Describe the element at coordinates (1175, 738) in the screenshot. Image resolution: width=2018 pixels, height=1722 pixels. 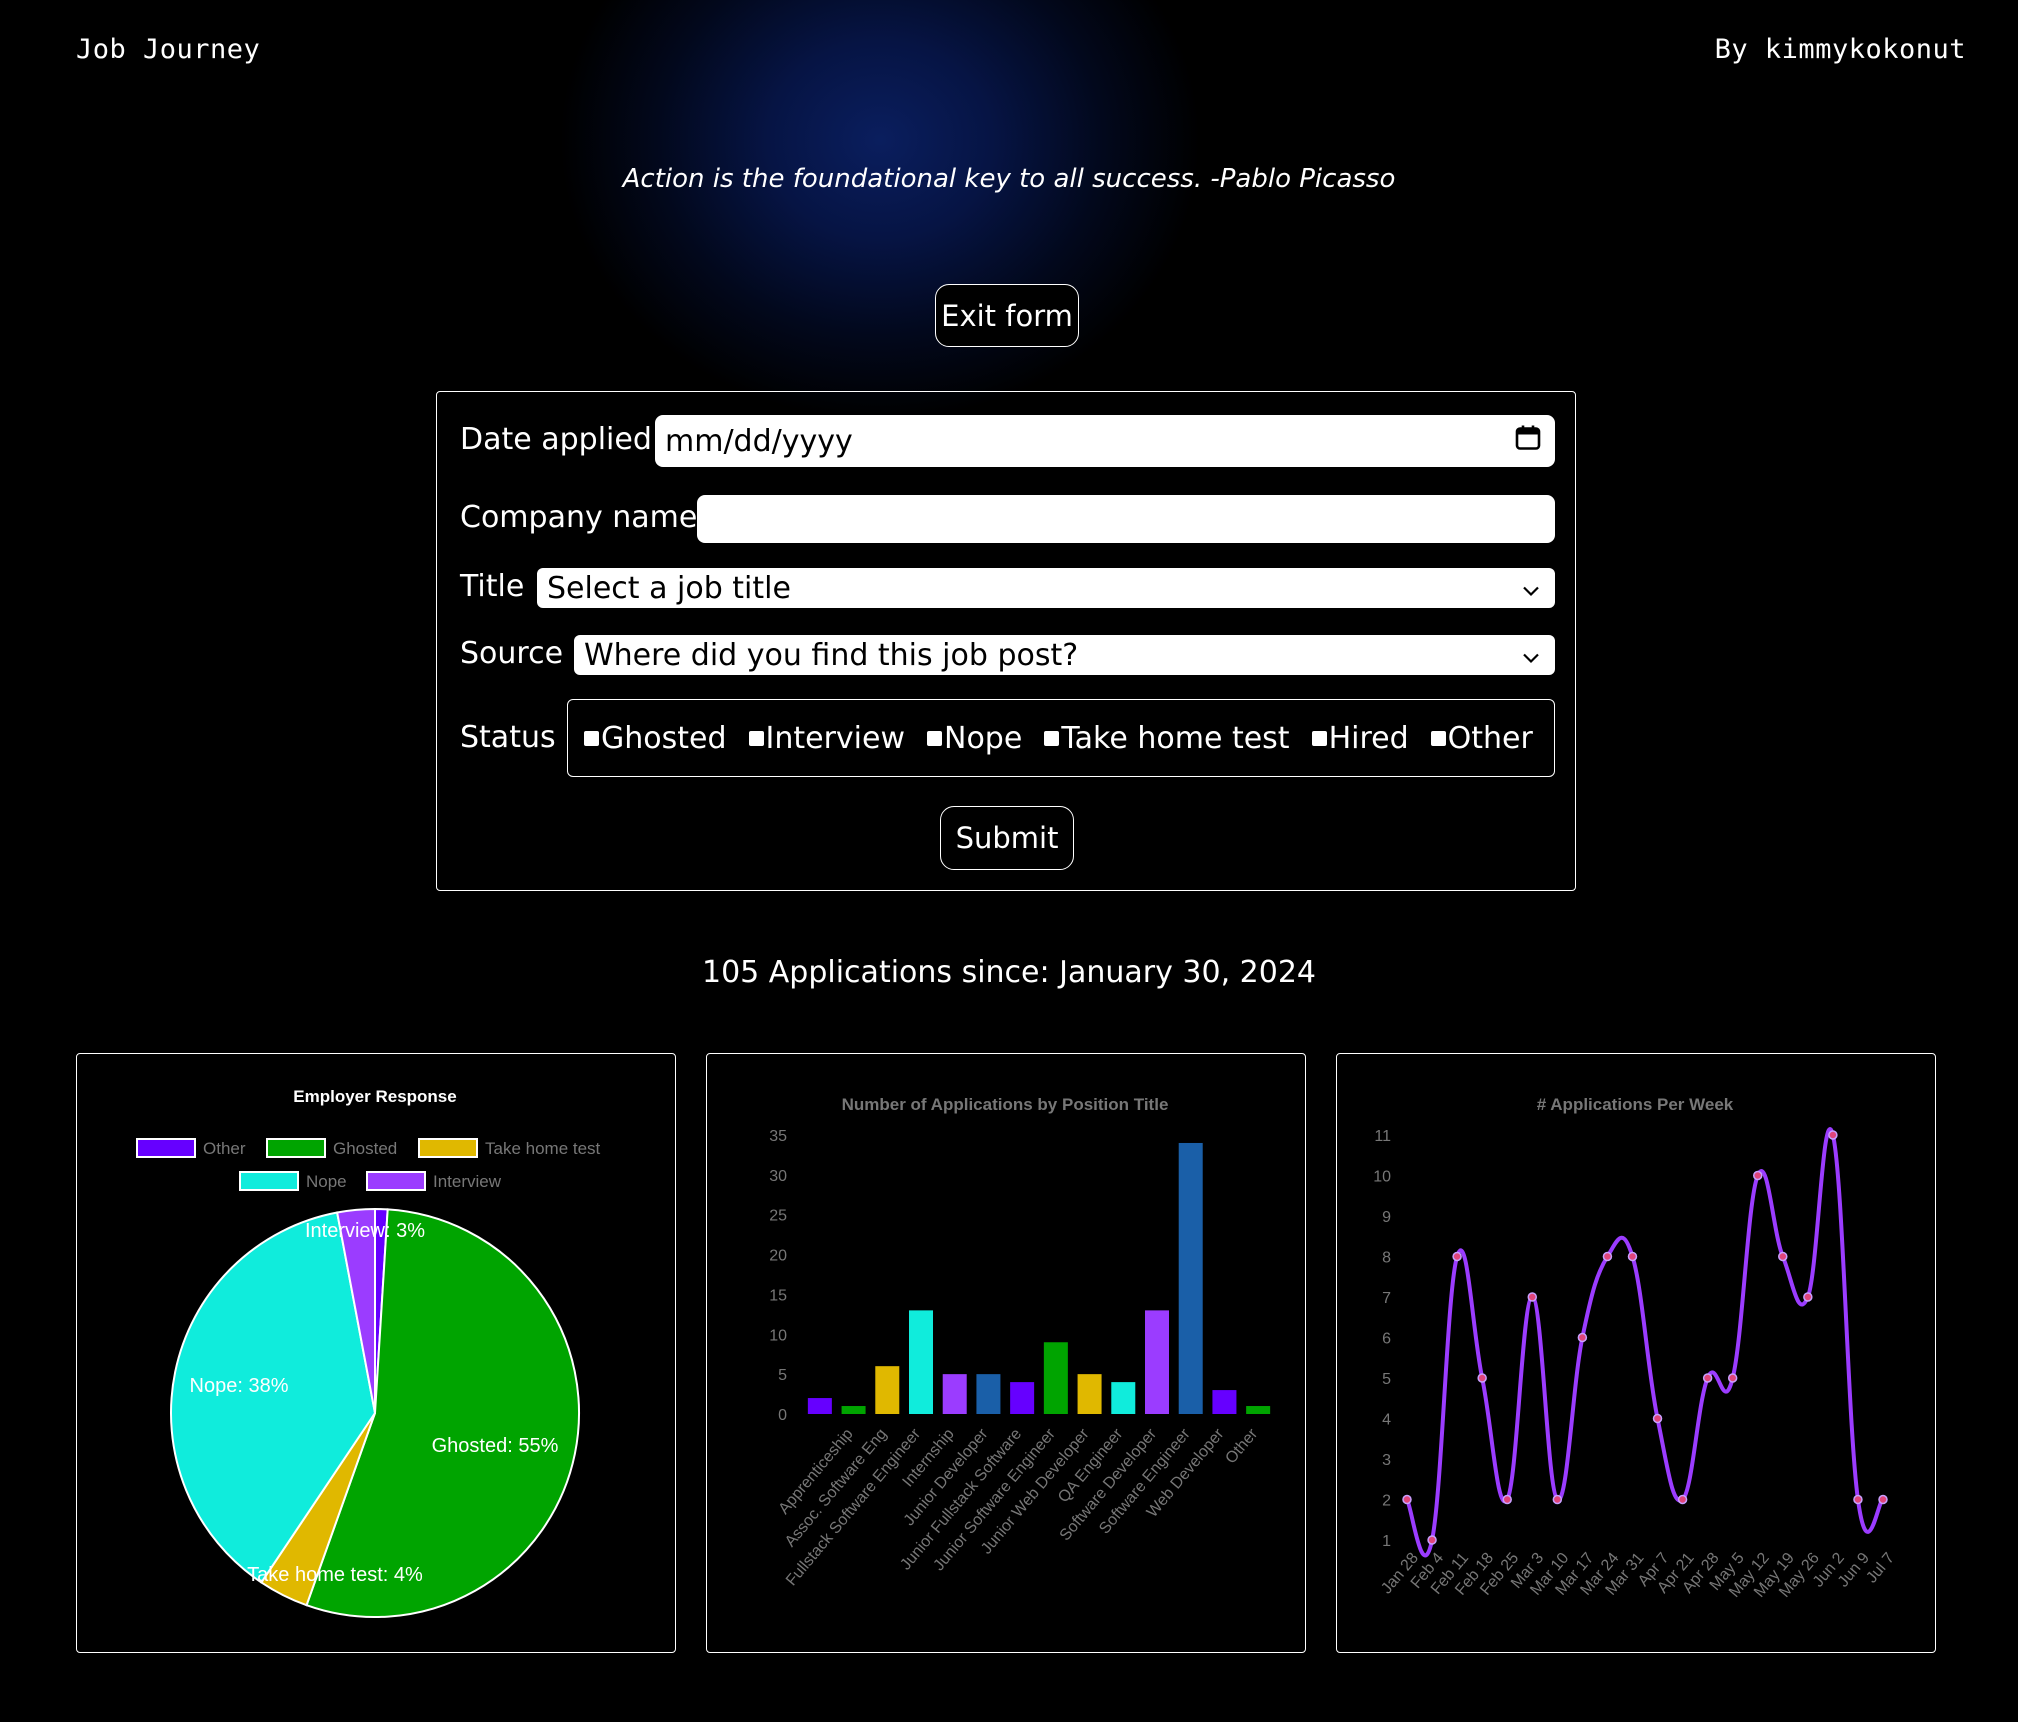
I see `status-option-label: Take home test` at that location.